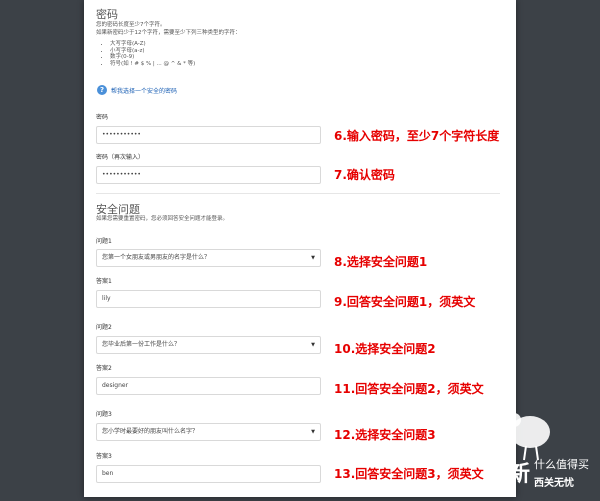 The height and width of the screenshot is (501, 600). Describe the element at coordinates (385, 435) in the screenshot. I see `annotation-step12: 12.选择安全问题3` at that location.